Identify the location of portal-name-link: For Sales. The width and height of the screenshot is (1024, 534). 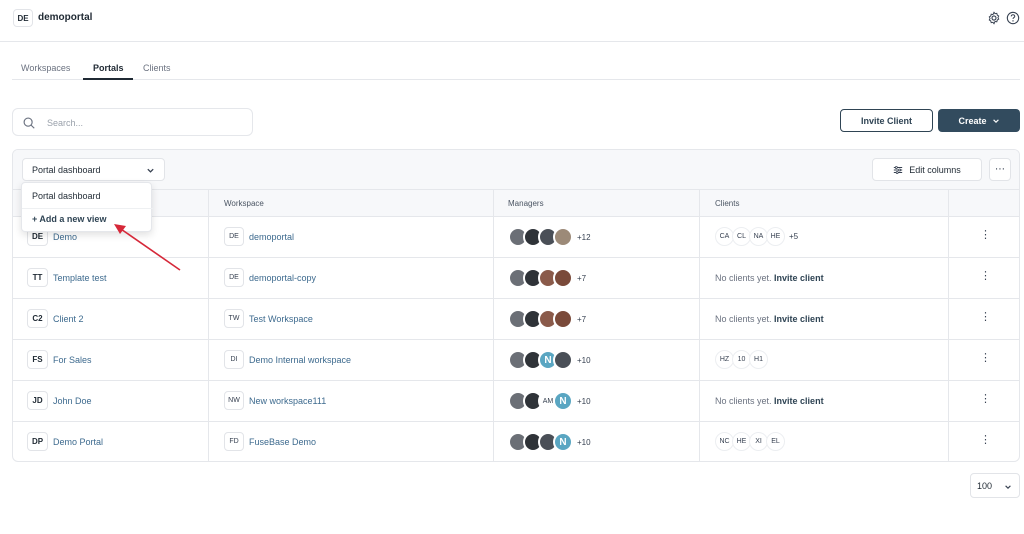
(72, 360).